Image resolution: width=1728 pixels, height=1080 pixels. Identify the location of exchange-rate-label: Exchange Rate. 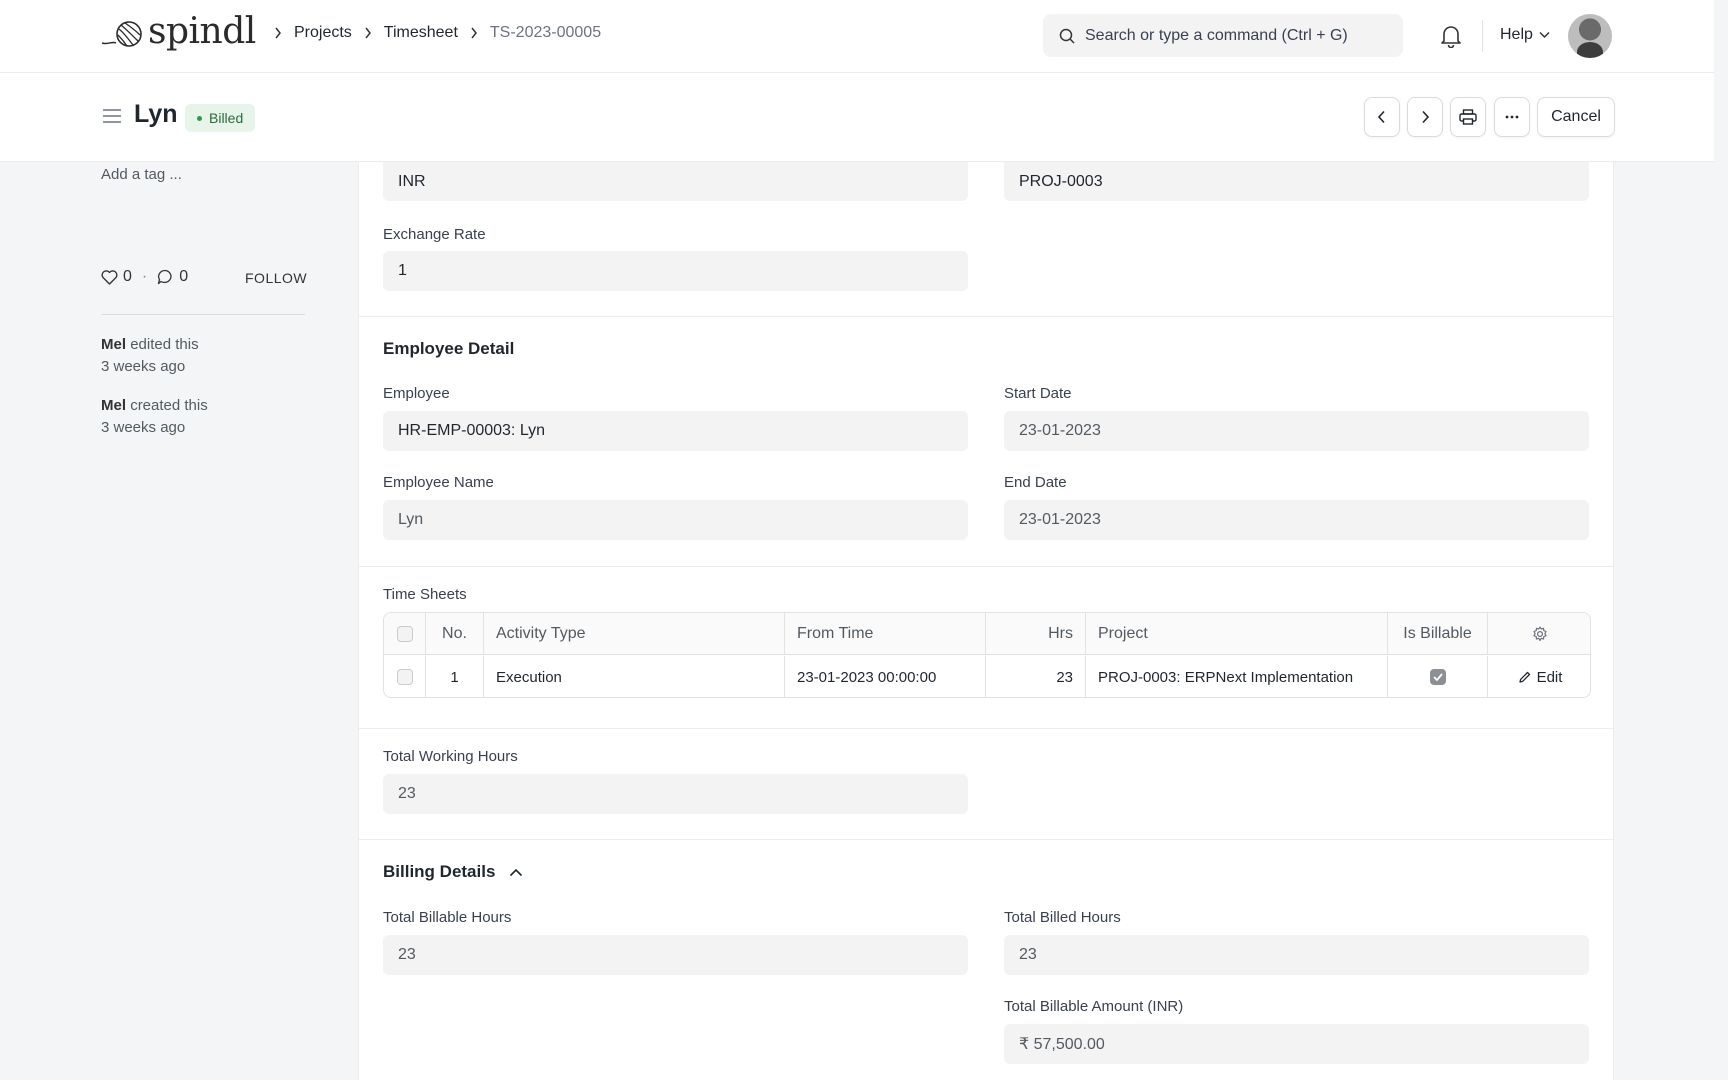
(434, 234).